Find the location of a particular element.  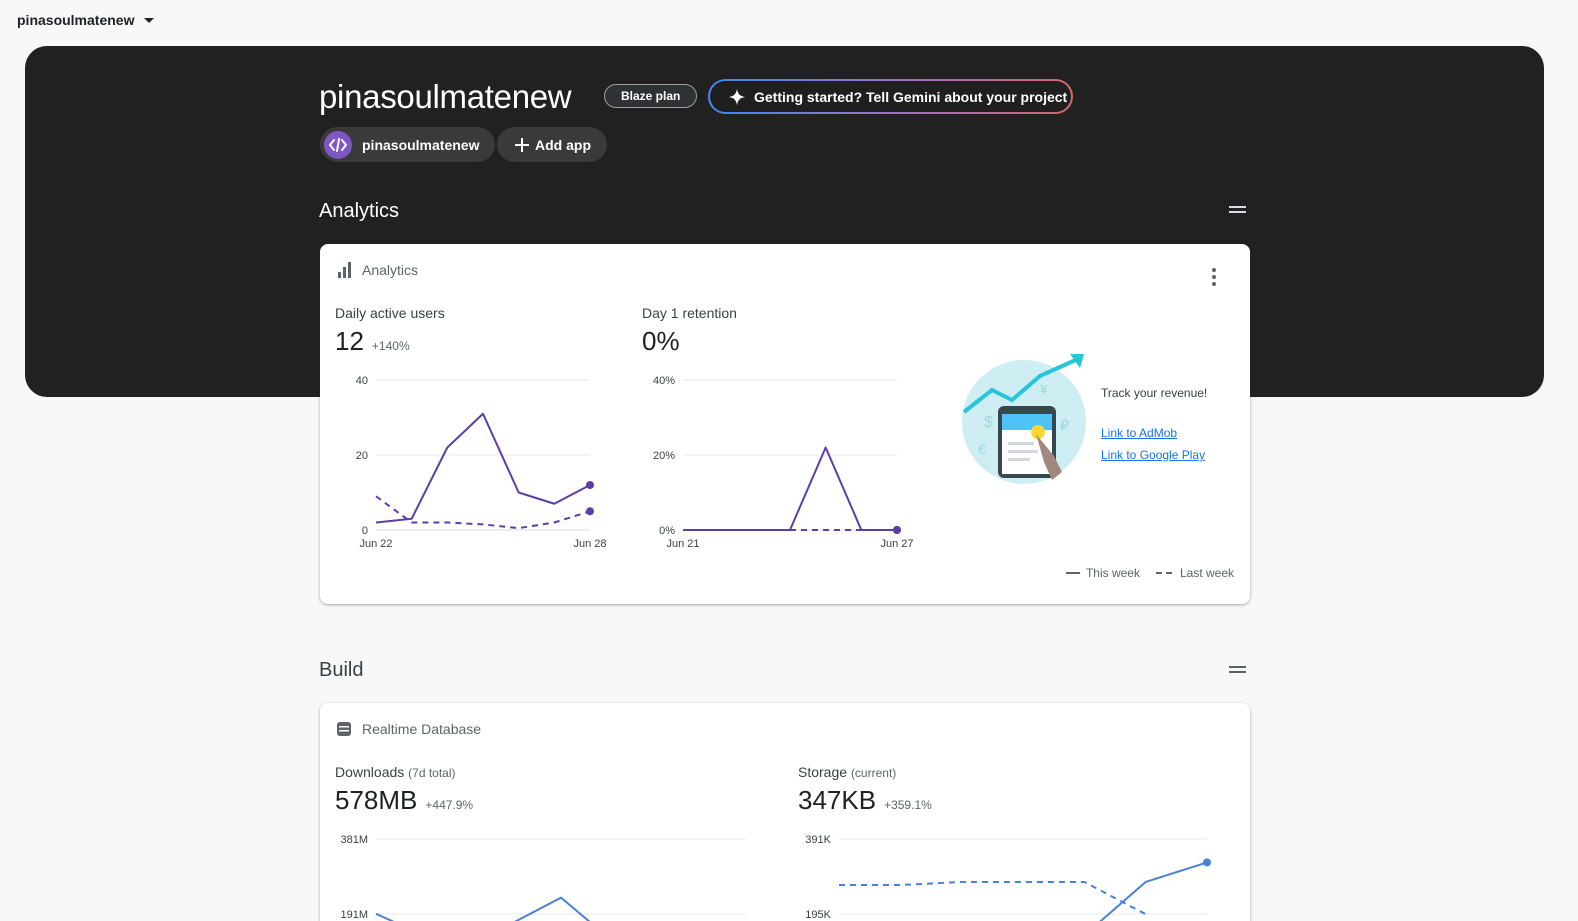

storage-chart: 391K 195K is located at coordinates (1008, 877).